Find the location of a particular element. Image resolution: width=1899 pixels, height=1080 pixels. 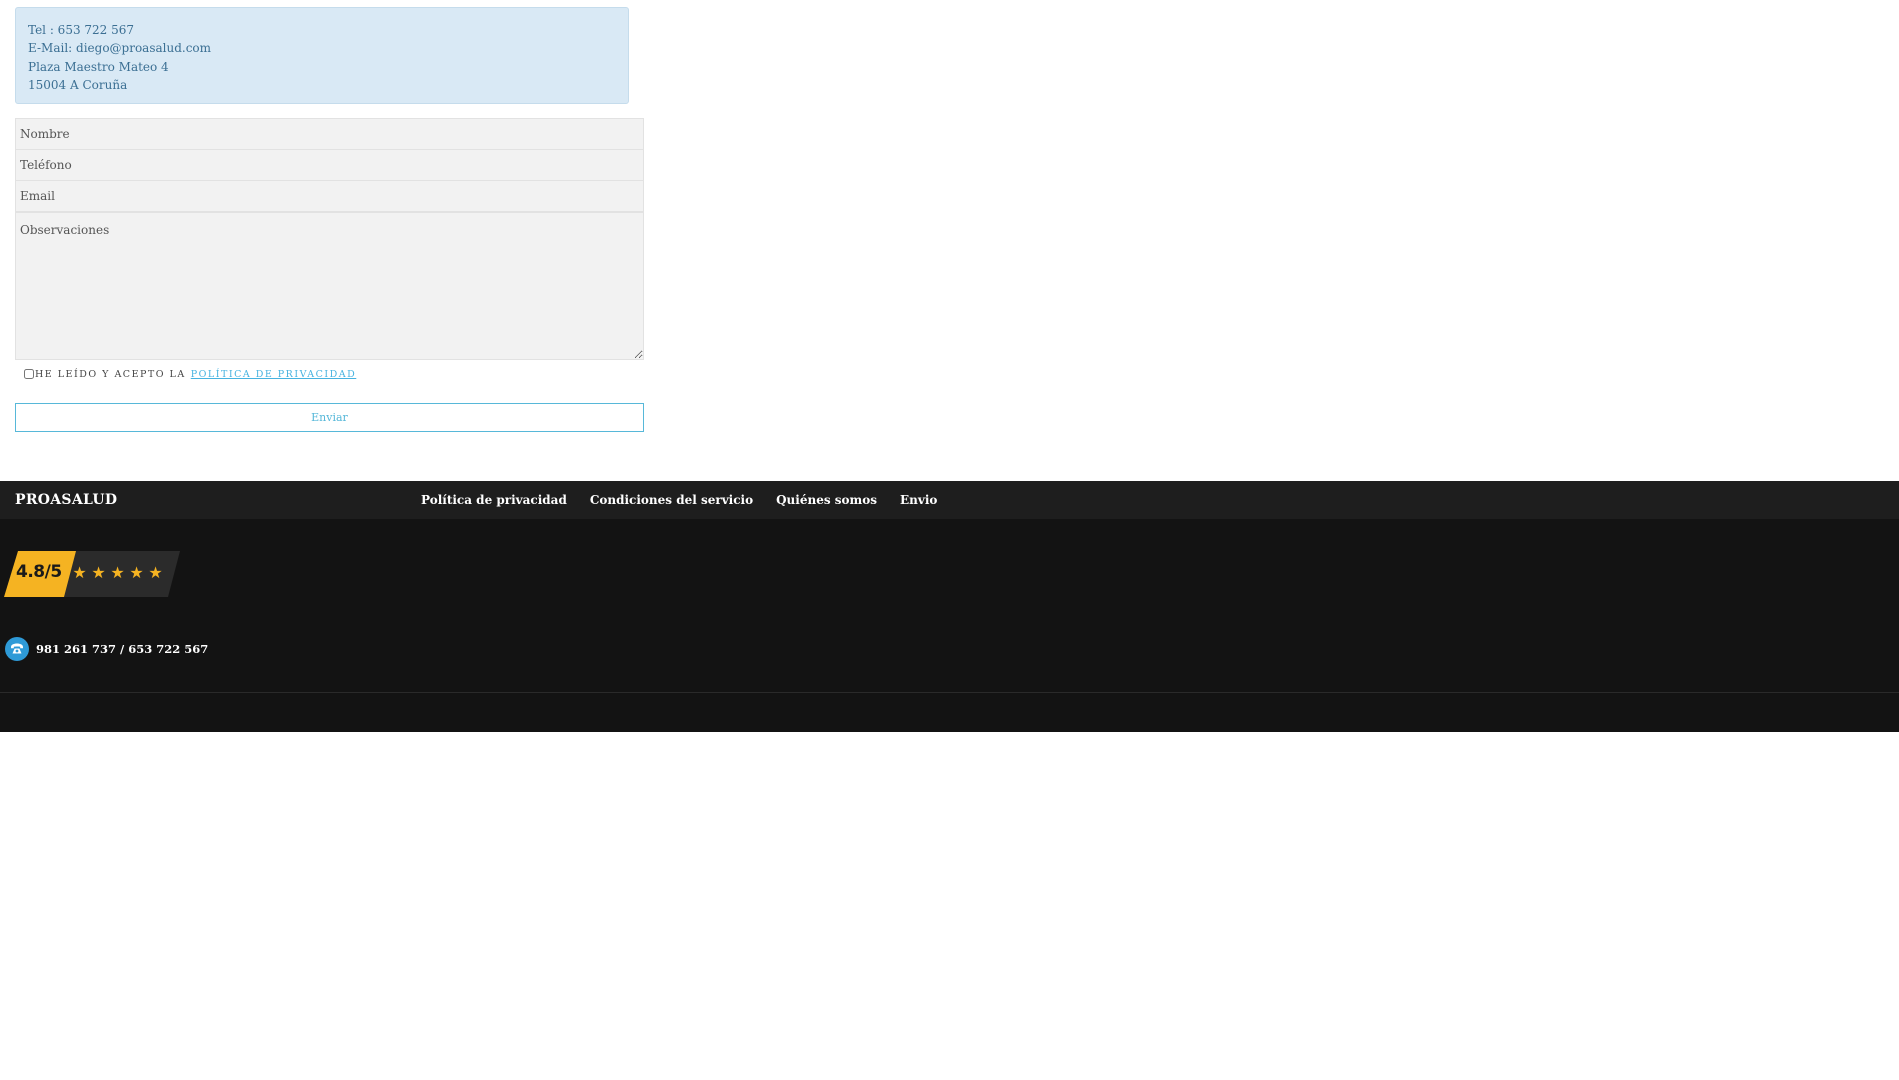

privacy-consent-label: HE LEÍDO Y ACEPTO LA is located at coordinates (110, 374).